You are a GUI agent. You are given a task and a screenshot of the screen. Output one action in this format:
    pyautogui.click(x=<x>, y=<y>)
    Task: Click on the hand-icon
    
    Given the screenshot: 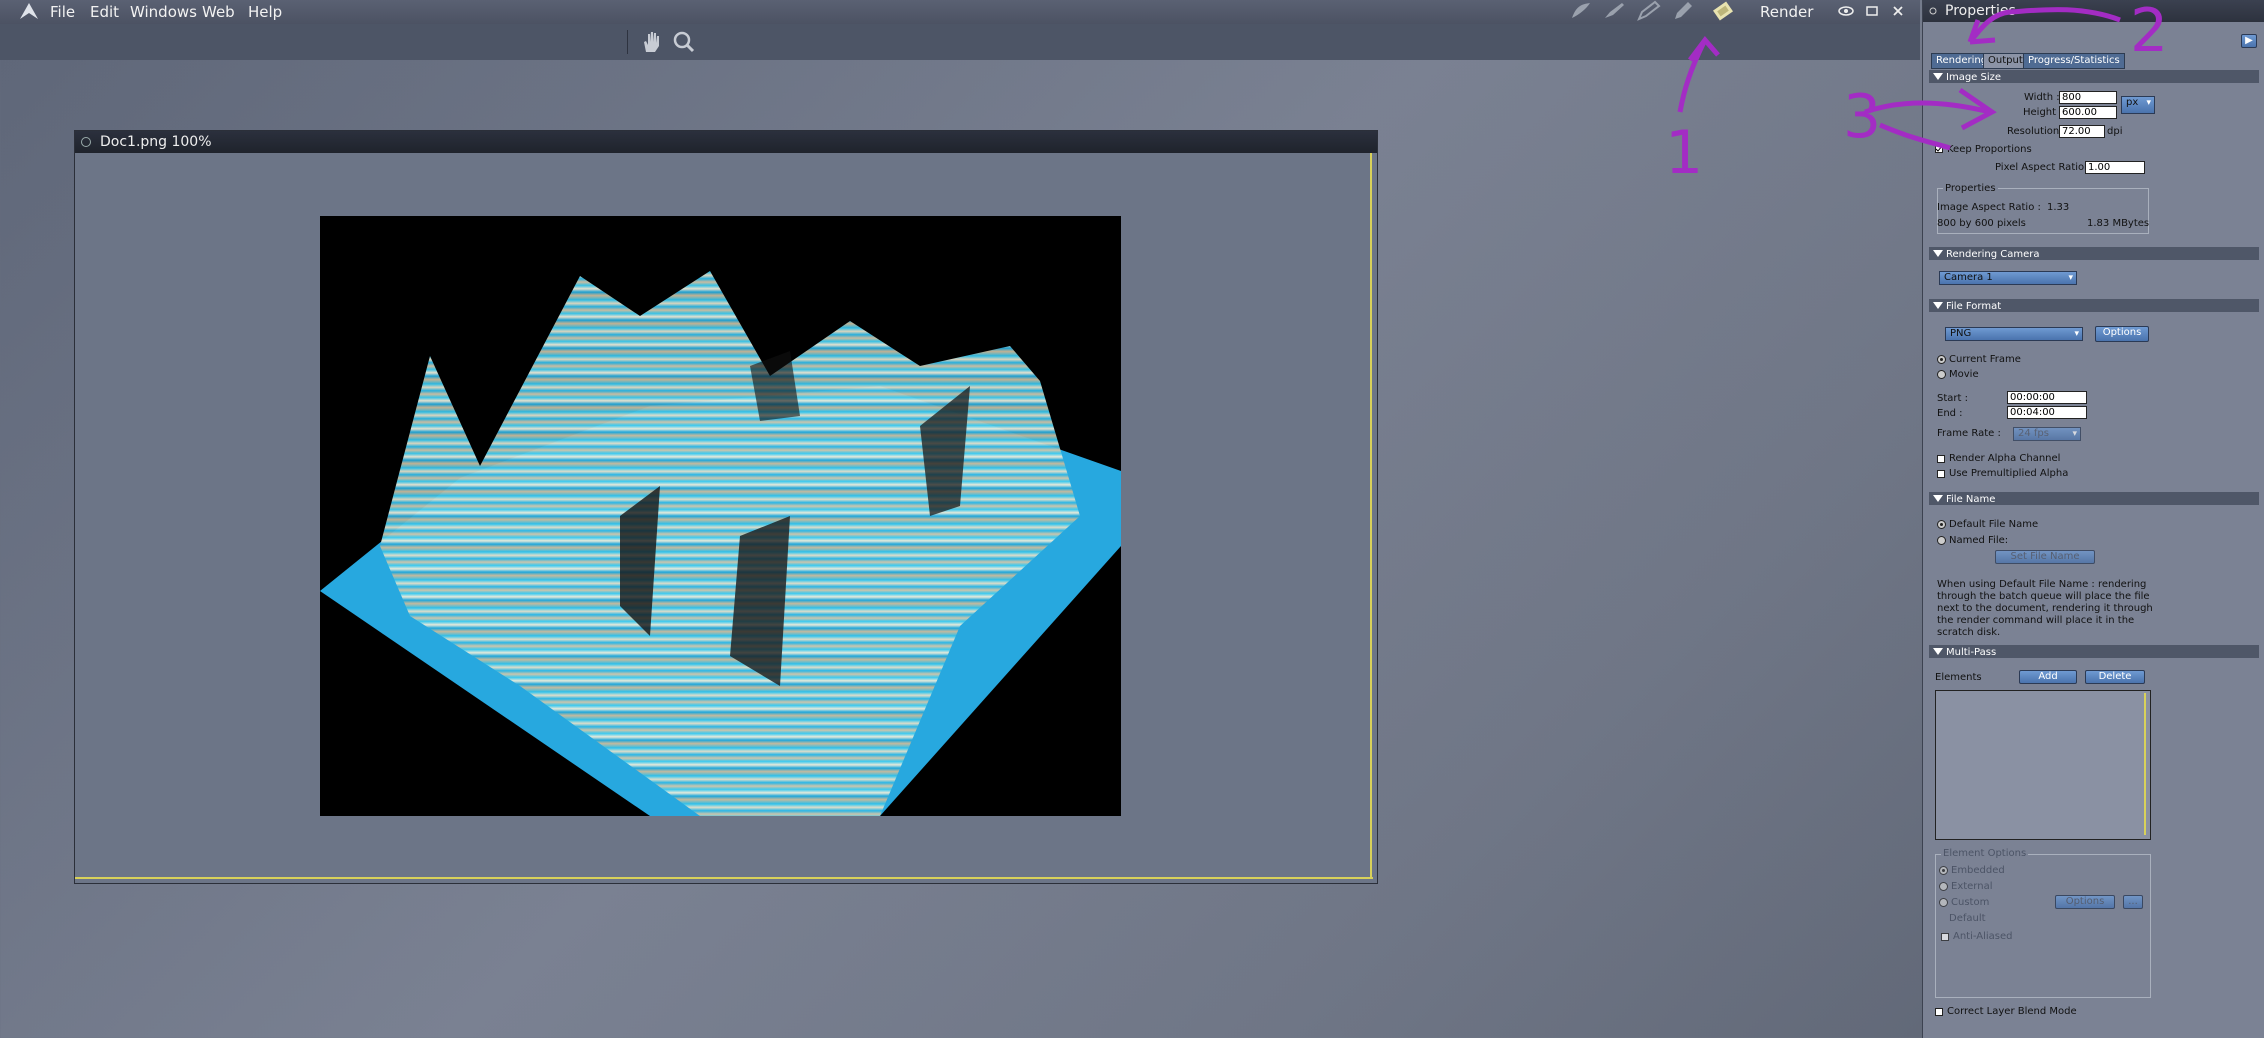 What is the action you would take?
    pyautogui.click(x=651, y=42)
    